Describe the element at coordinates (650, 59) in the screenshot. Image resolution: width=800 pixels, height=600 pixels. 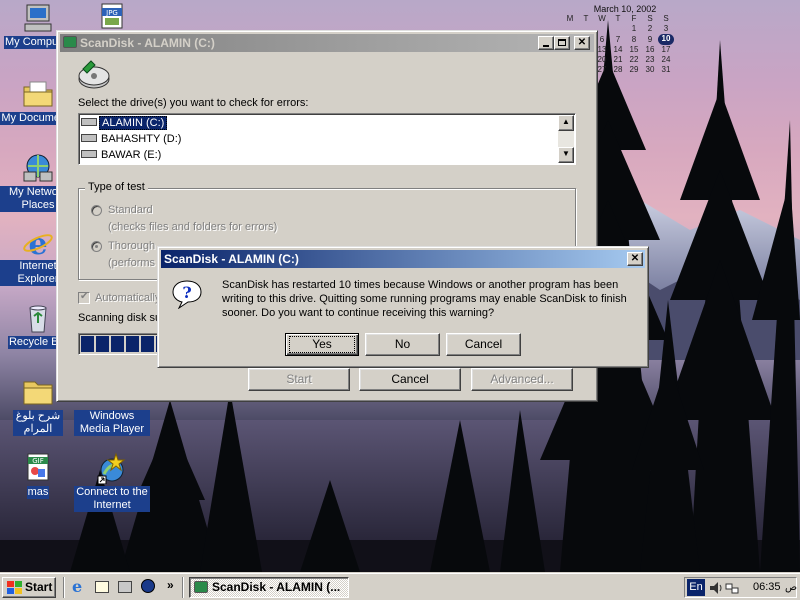
I see `calendar-day: 23` at that location.